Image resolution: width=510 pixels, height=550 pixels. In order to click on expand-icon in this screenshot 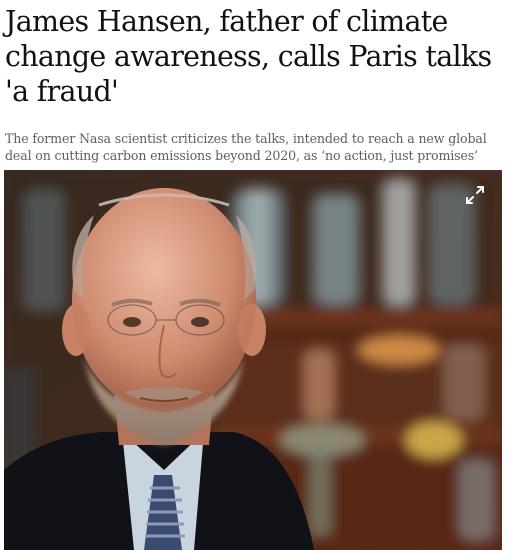, I will do `click(475, 195)`.